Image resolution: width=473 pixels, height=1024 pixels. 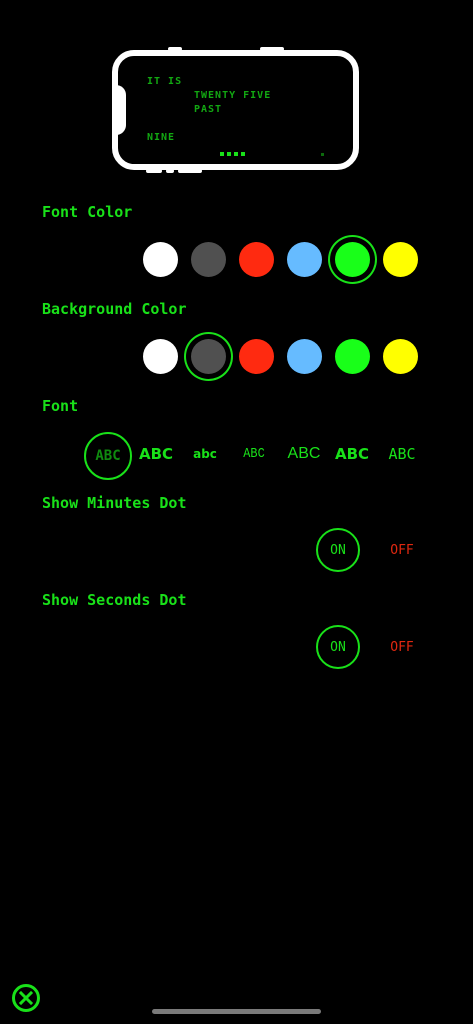 I want to click on preview-line-1: IT IS, so click(x=165, y=81).